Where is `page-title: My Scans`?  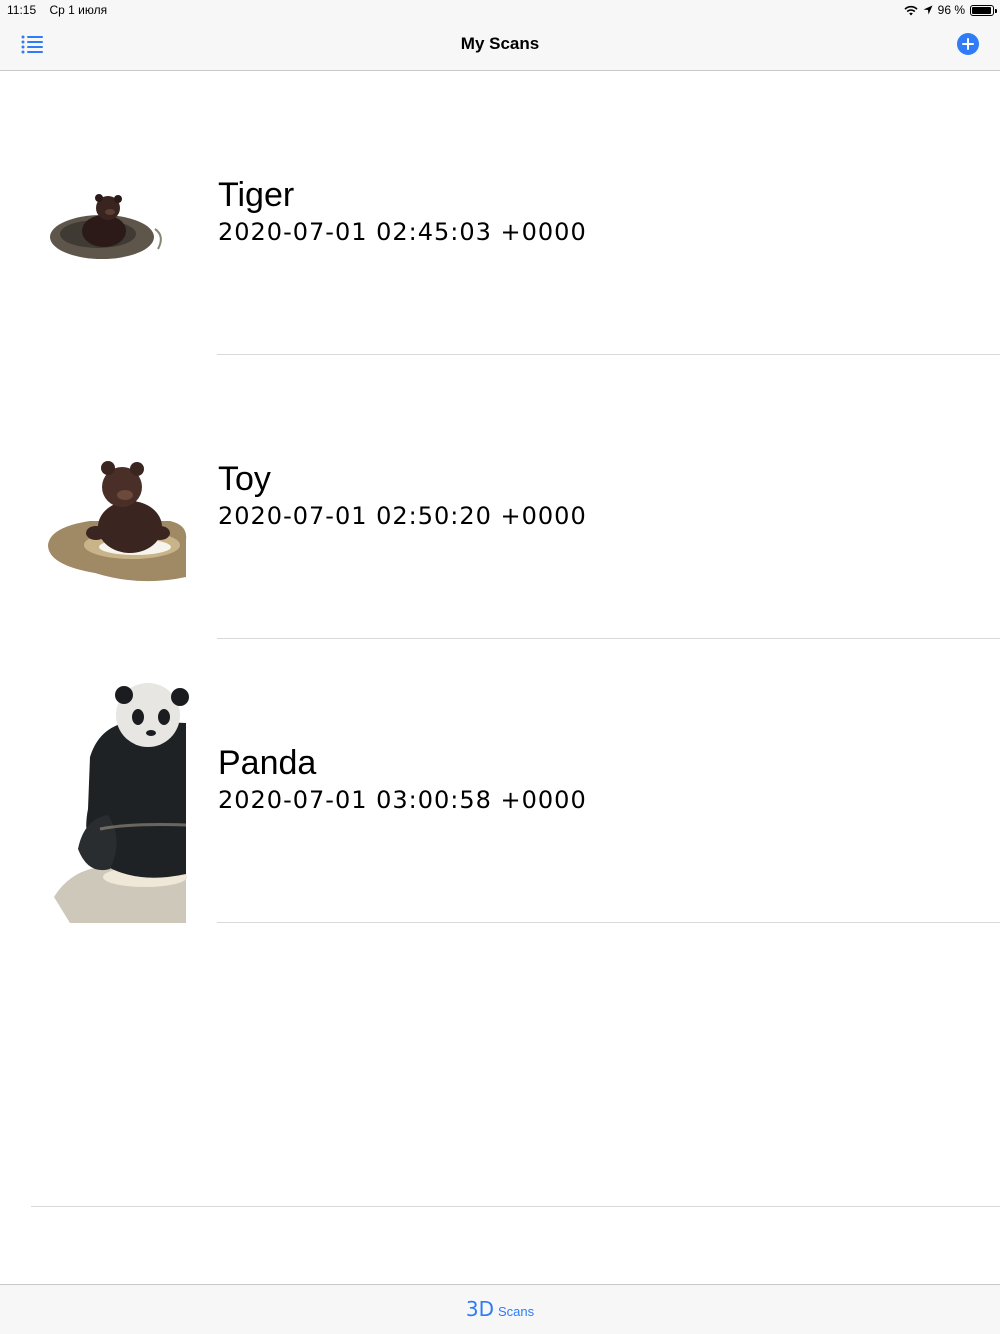
page-title: My Scans is located at coordinates (500, 43).